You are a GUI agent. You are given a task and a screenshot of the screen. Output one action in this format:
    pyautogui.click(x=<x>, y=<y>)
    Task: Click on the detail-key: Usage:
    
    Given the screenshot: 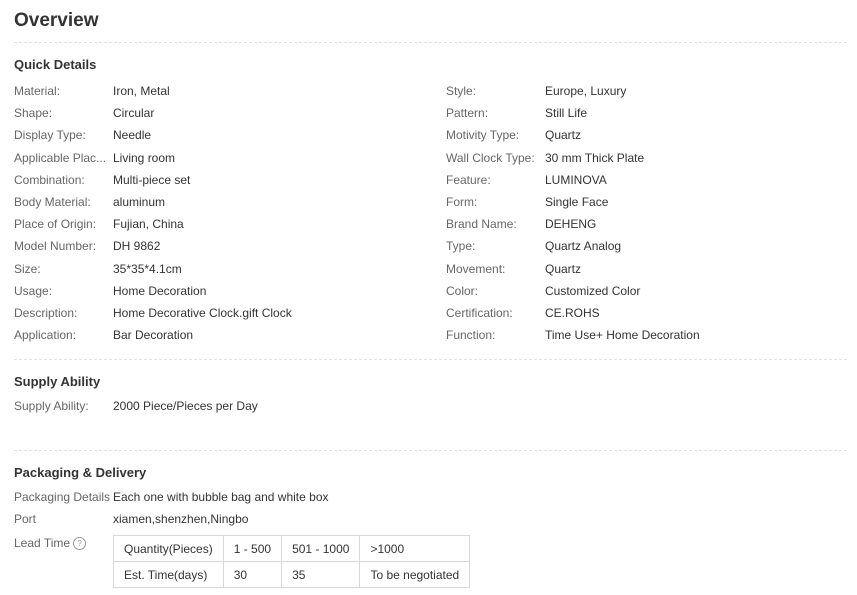 What is the action you would take?
    pyautogui.click(x=33, y=290)
    